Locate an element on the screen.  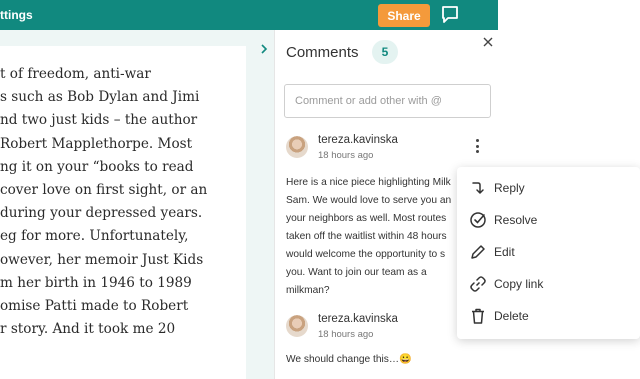
reply-arrow-icon is located at coordinates (478, 188).